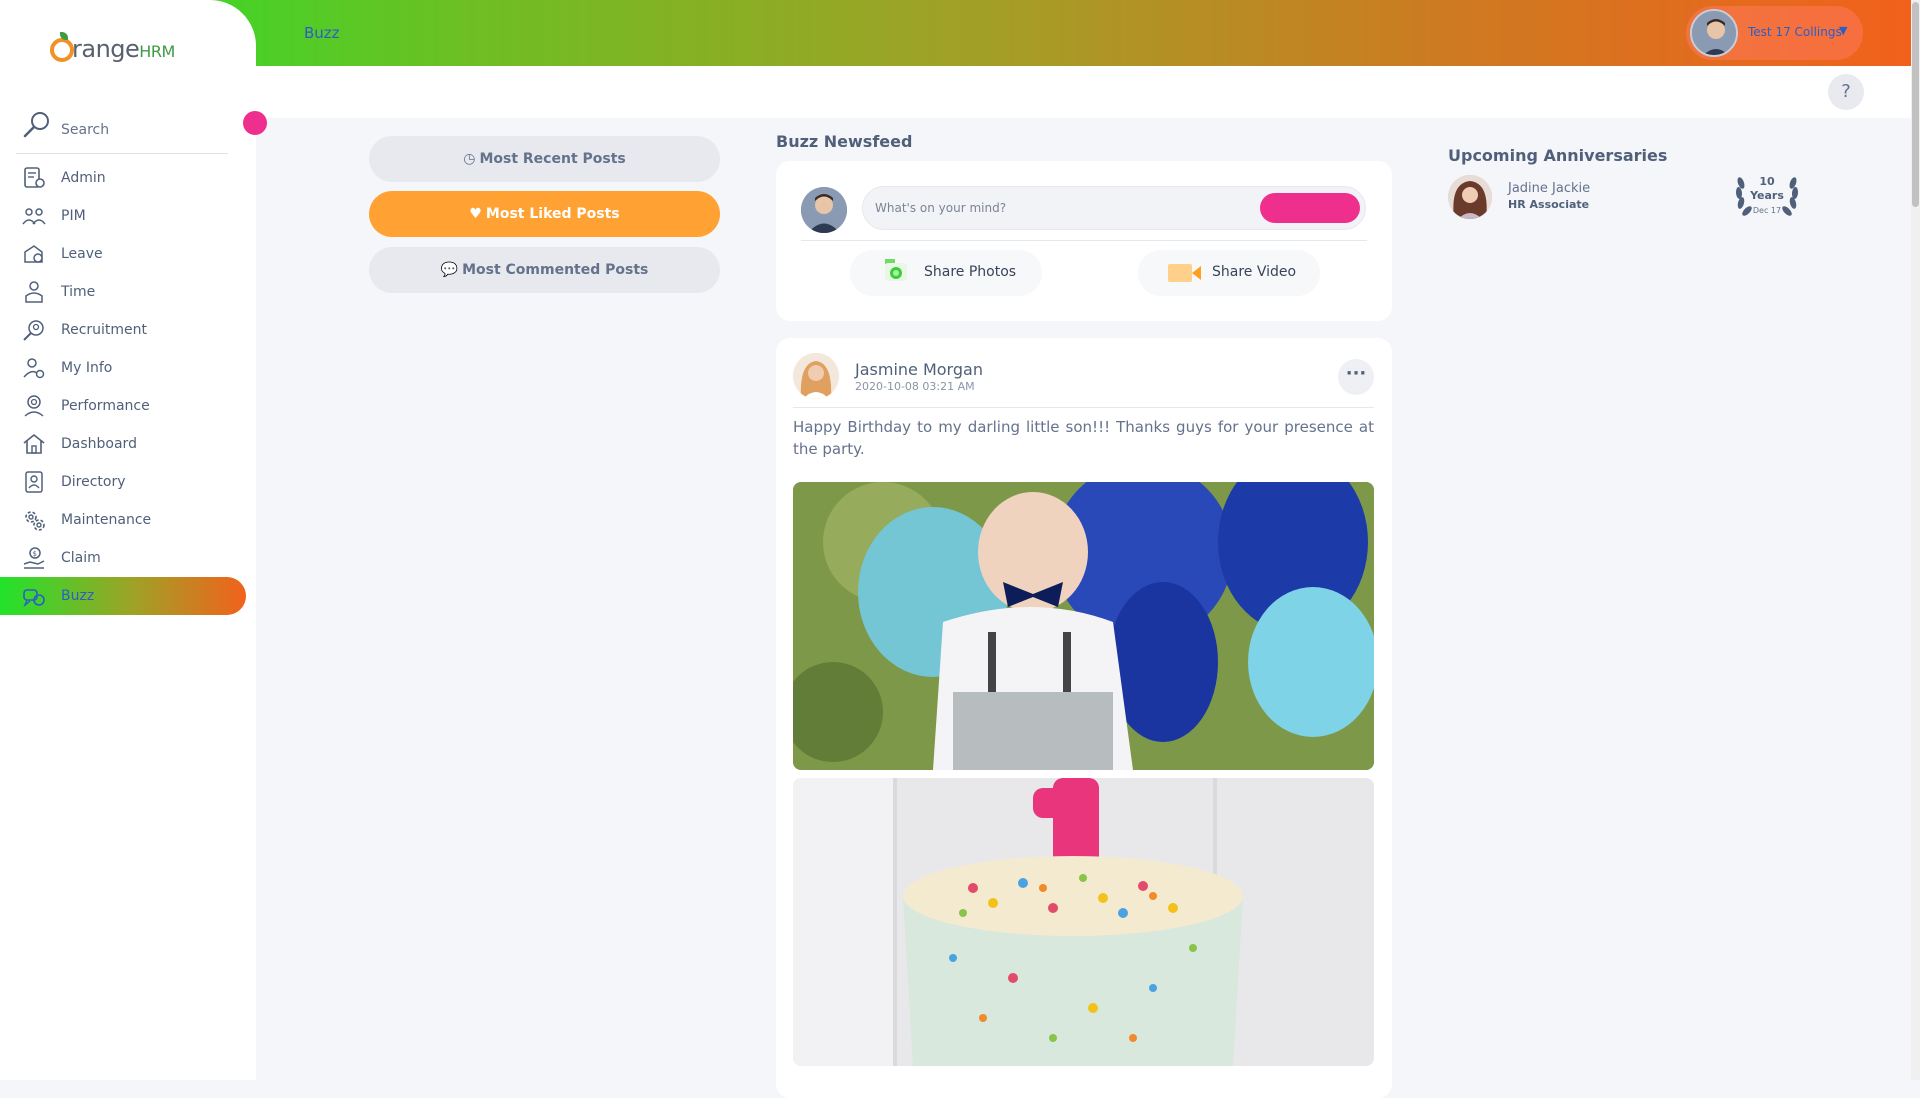  Describe the element at coordinates (78, 292) in the screenshot. I see `sidebar-item-label: Time` at that location.